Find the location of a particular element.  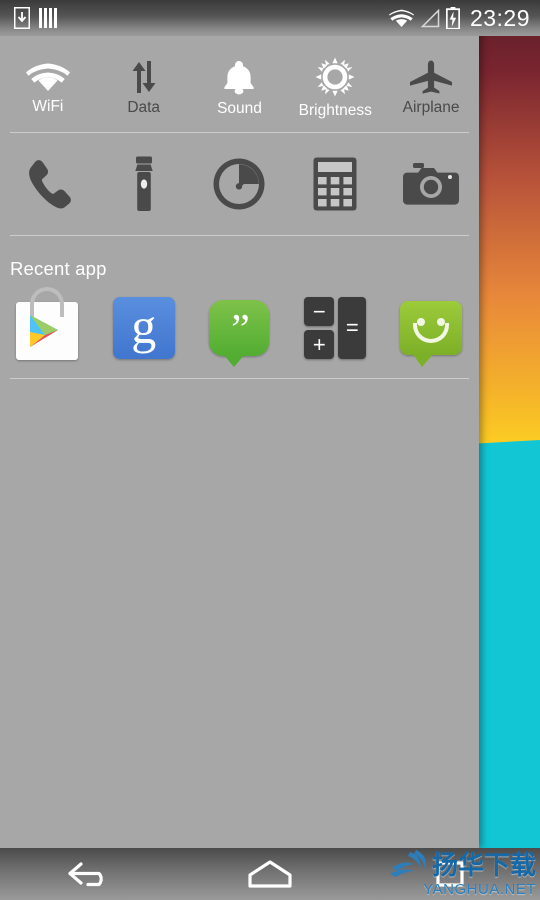

back-icon is located at coordinates (85, 874).